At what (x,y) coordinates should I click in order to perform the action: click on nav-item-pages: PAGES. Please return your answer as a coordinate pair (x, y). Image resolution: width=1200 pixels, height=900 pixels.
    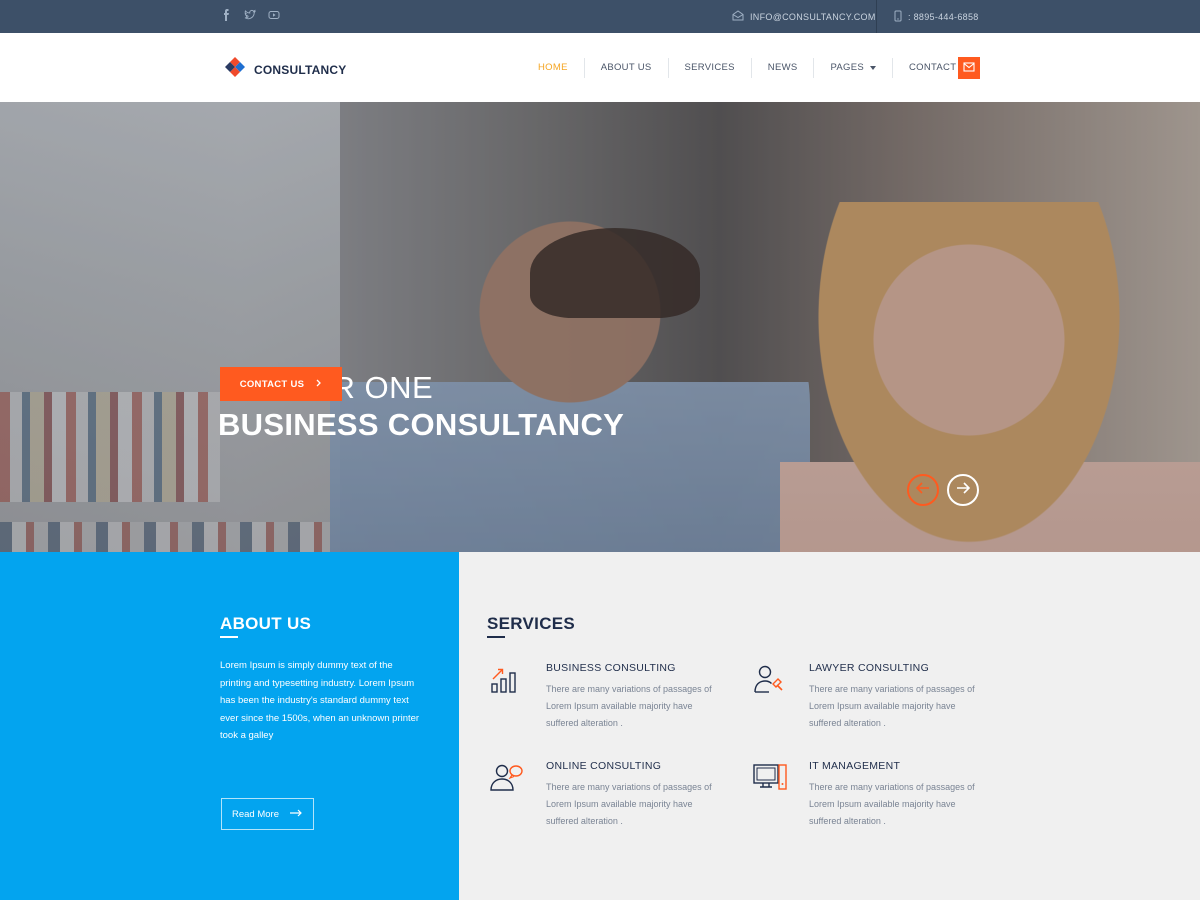
    Looking at the image, I should click on (854, 68).